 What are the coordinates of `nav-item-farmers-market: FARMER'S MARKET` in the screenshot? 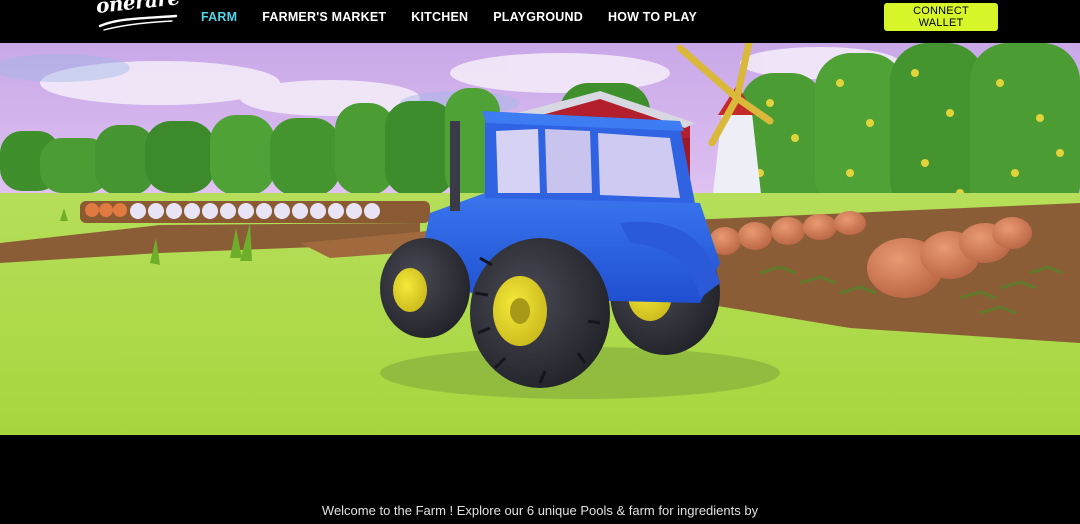 It's located at (324, 17).